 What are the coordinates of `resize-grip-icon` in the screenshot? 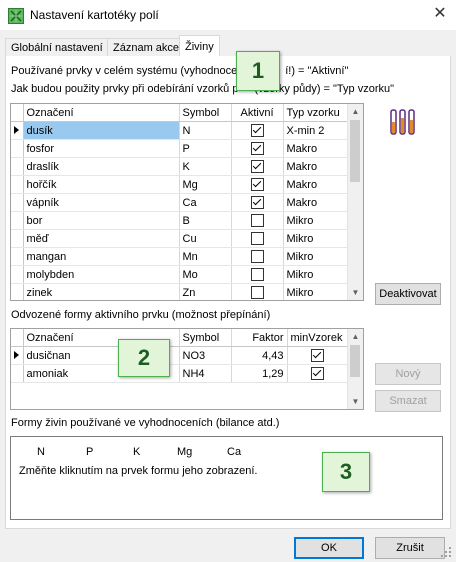 It's located at (446, 552).